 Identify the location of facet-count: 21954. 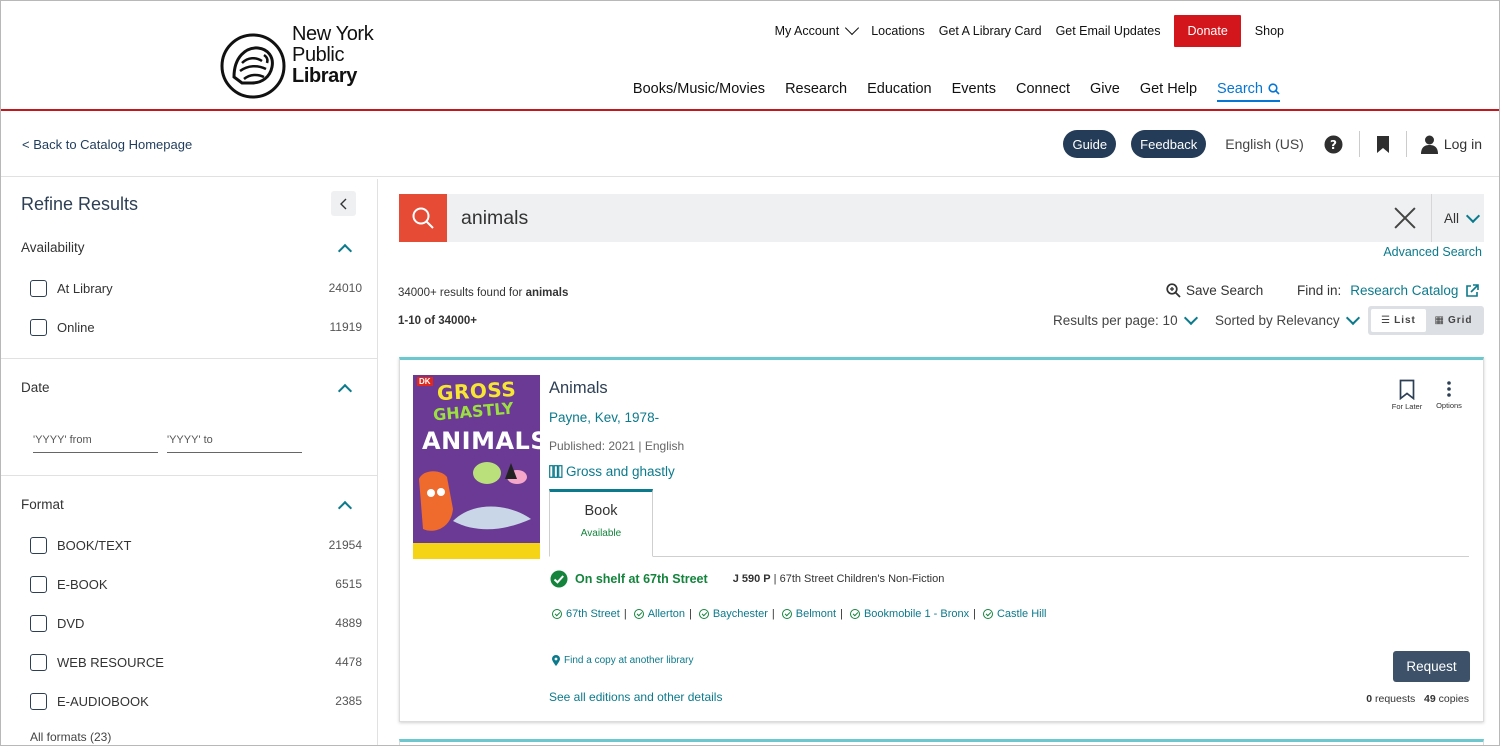
(345, 545).